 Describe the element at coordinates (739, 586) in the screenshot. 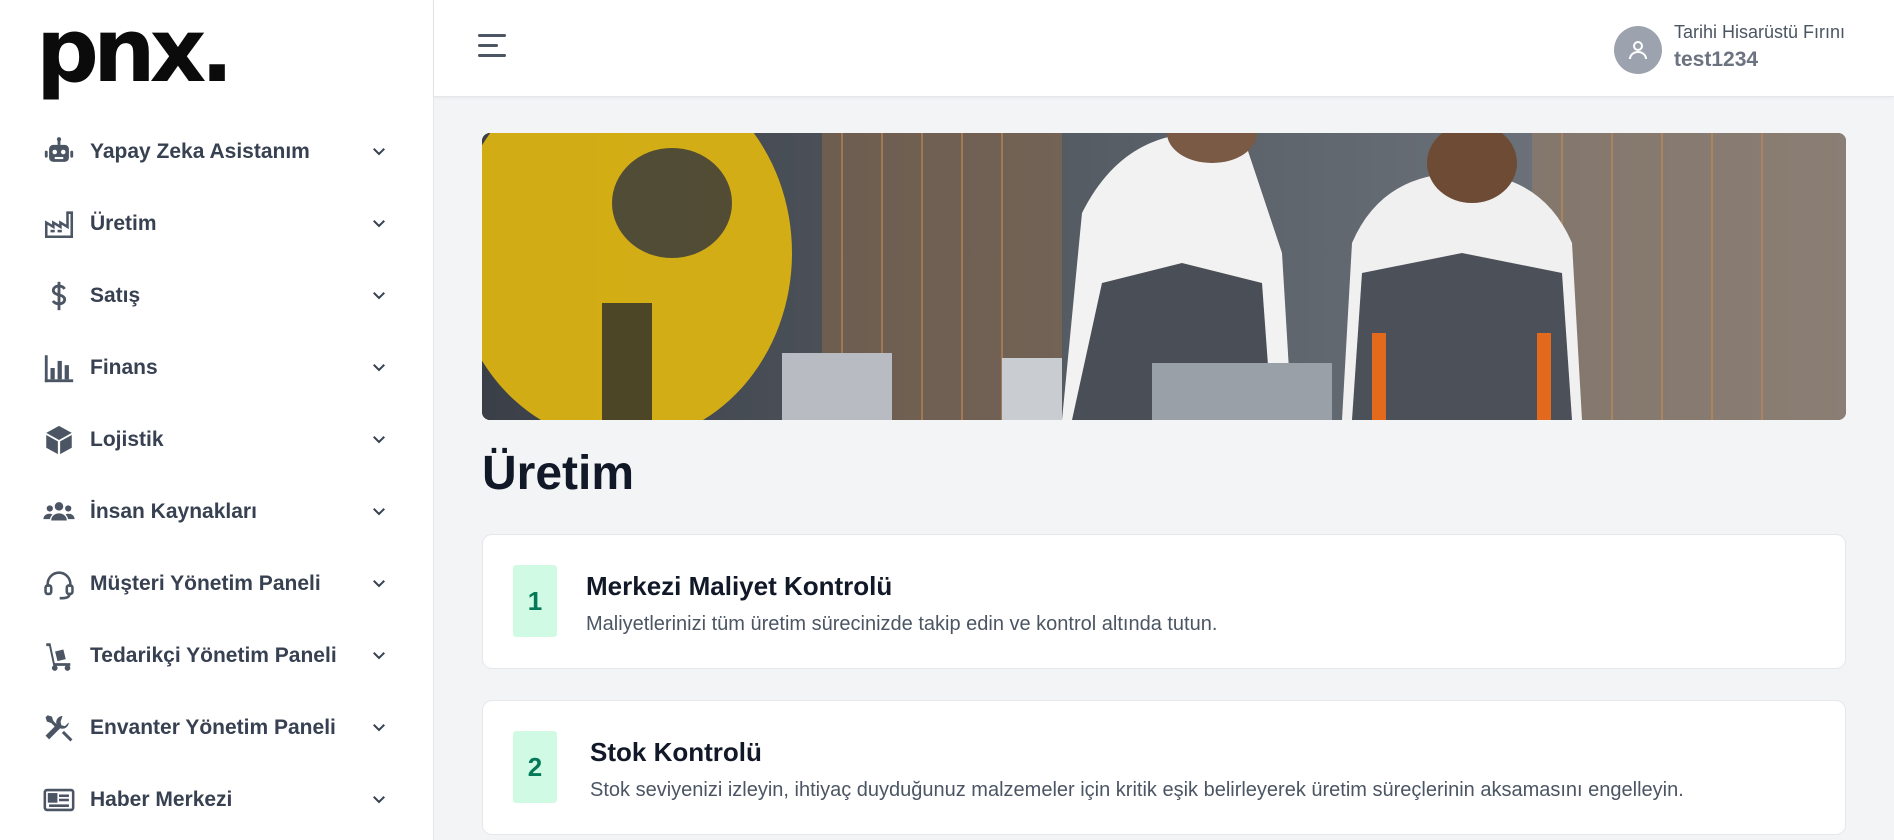

I see `step-title: Merkezi Maliyet Kontrolü` at that location.